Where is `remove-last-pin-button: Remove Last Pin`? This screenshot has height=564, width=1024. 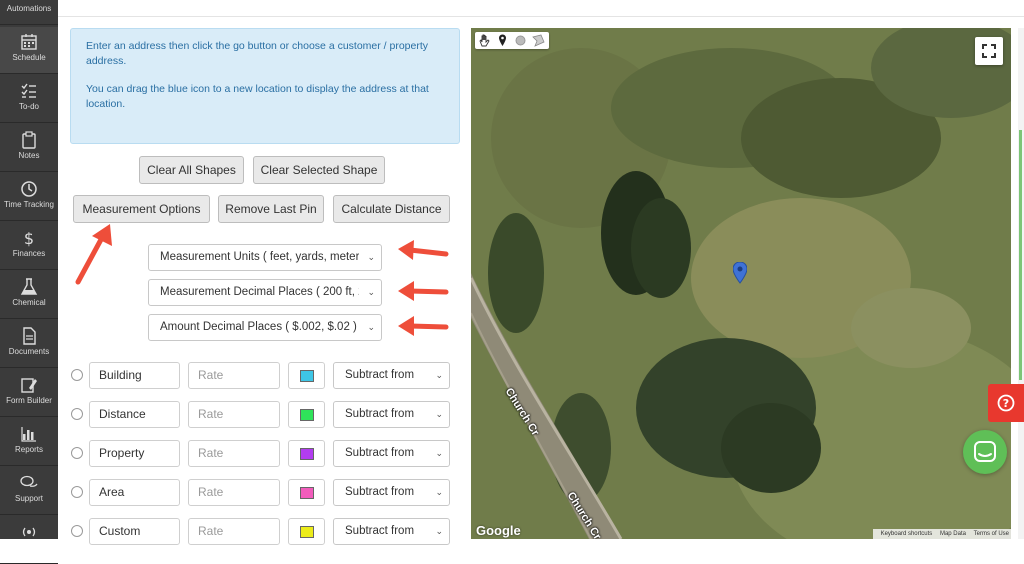
remove-last-pin-button: Remove Last Pin is located at coordinates (271, 209).